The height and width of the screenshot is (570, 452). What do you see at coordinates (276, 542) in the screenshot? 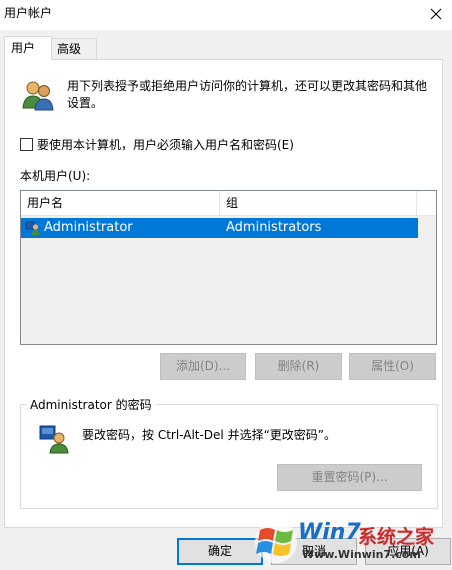
I see `windows-logo-icon` at bounding box center [276, 542].